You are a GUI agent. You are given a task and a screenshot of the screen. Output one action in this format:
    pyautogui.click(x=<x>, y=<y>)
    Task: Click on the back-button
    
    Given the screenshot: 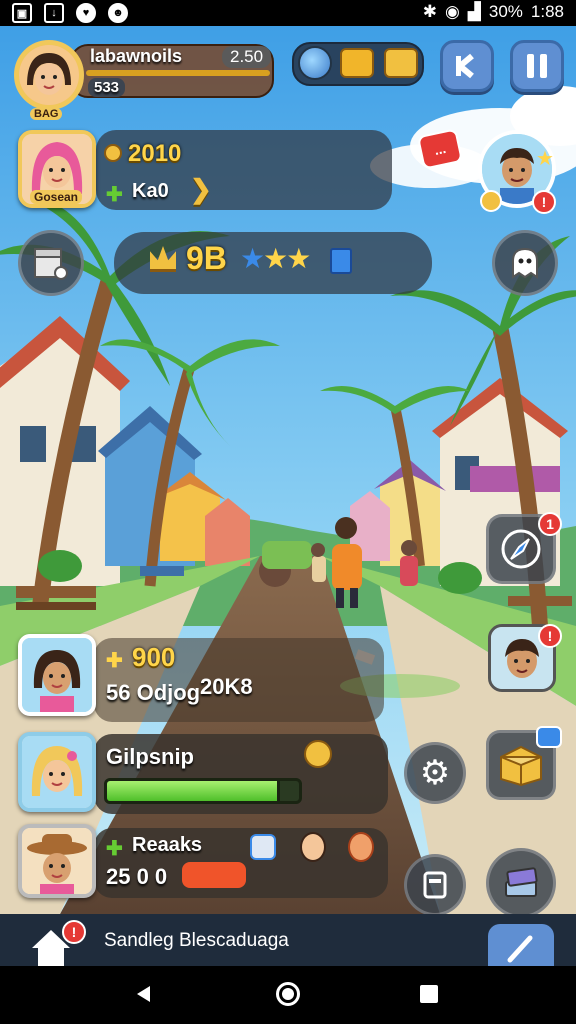 What is the action you would take?
    pyautogui.click(x=467, y=66)
    